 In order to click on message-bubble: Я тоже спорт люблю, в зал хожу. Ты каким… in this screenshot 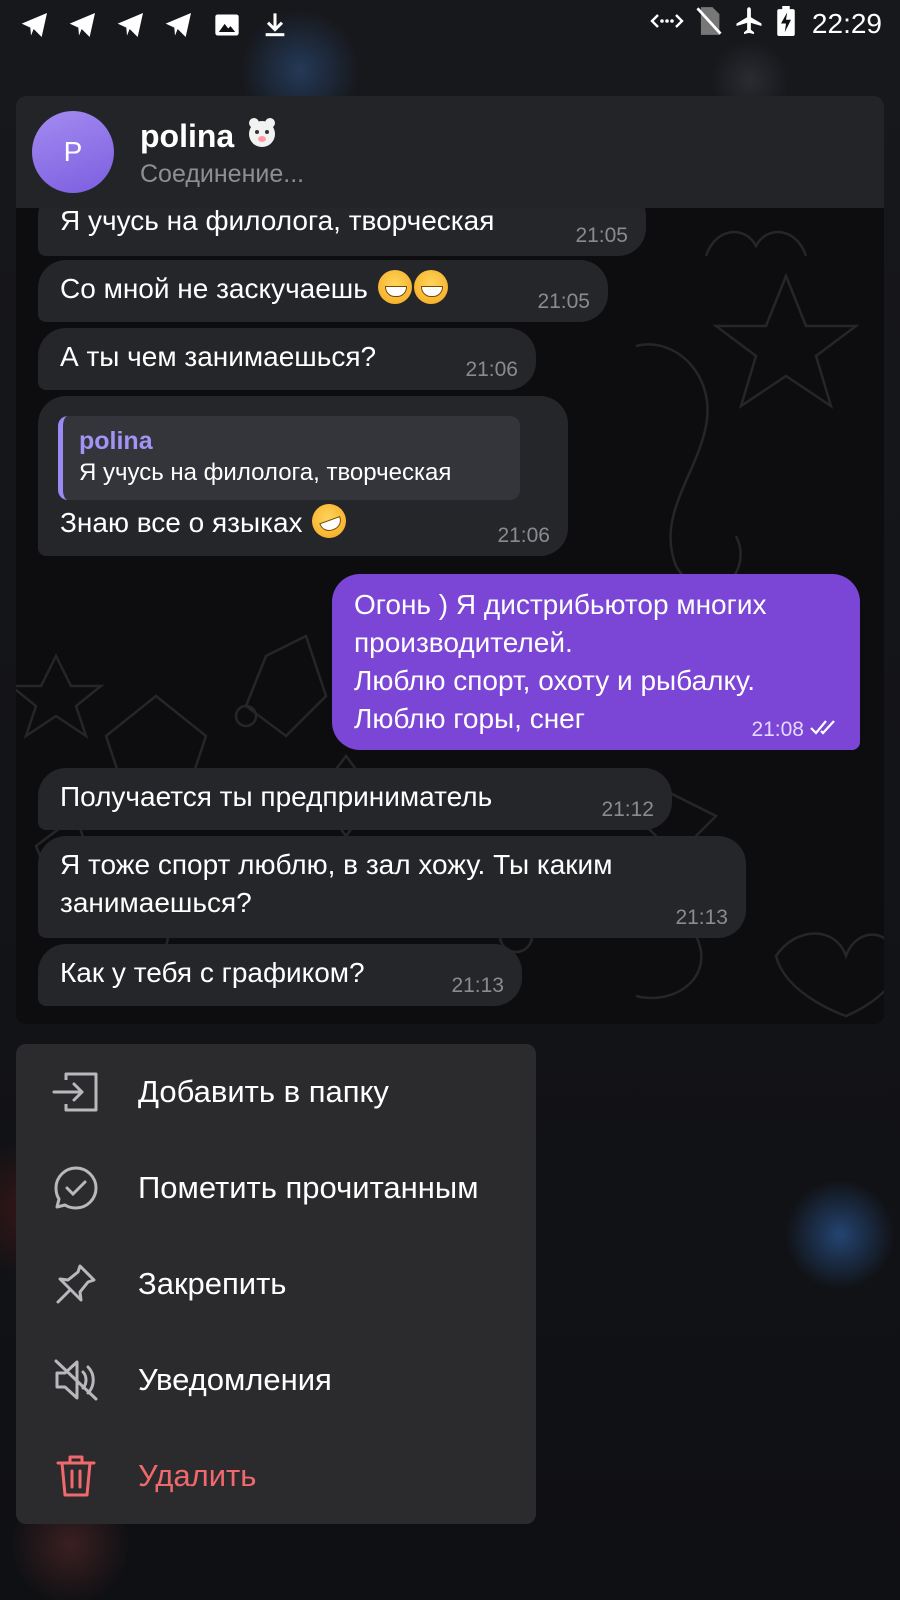, I will do `click(392, 887)`.